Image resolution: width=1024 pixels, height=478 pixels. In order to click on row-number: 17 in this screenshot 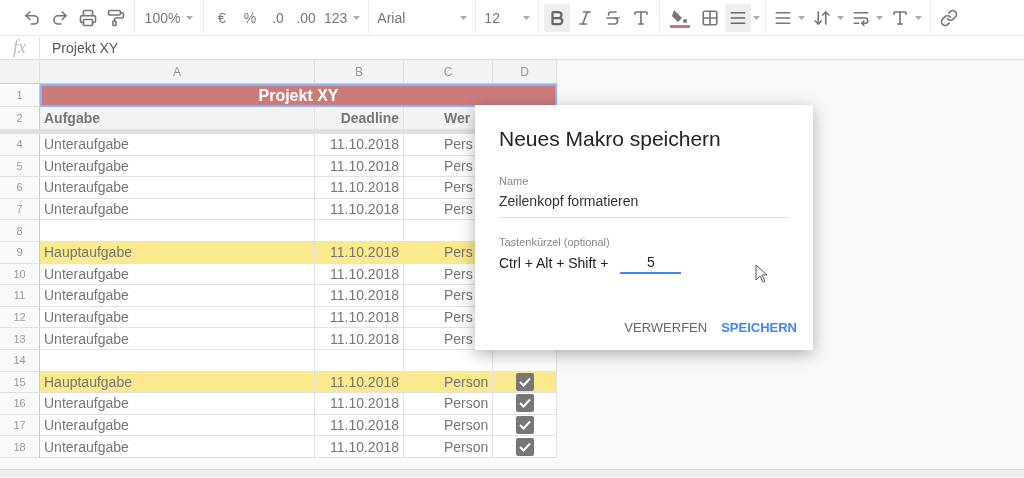, I will do `click(20, 425)`.